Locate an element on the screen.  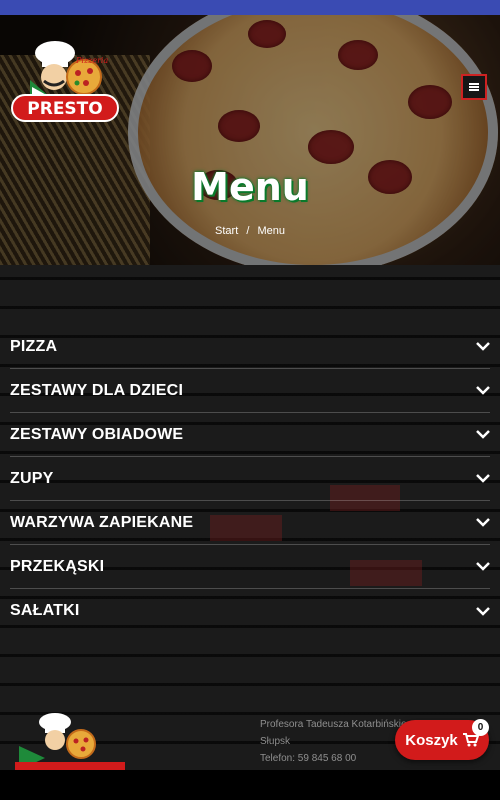
footer-address-city: Słupsk is located at coordinates (275, 741).